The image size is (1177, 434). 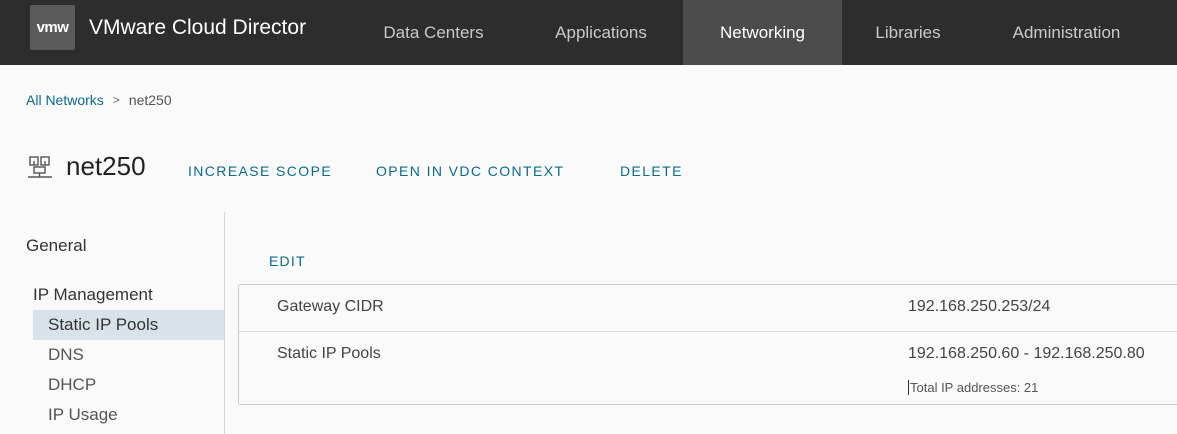 What do you see at coordinates (52, 27) in the screenshot?
I see `vmware-logo: vmw` at bounding box center [52, 27].